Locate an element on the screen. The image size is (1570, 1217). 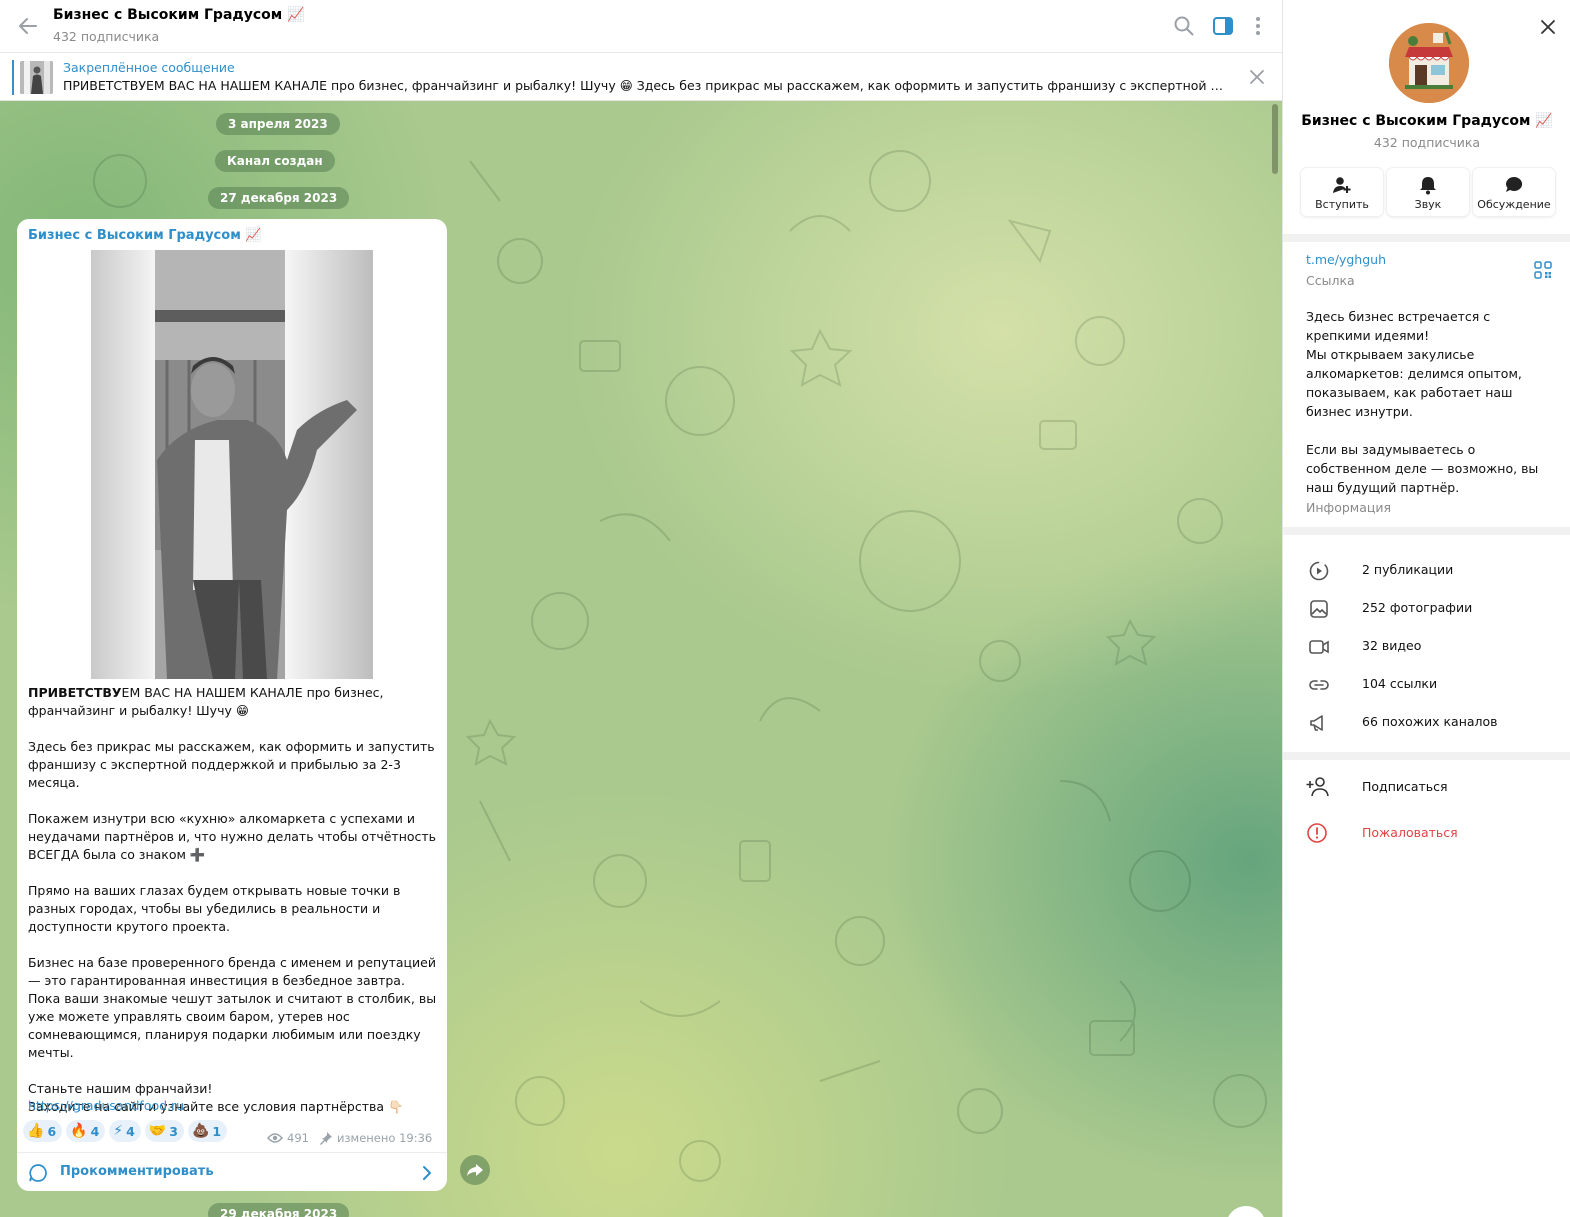
comment-label: Прокомментировать is located at coordinates (137, 1171).